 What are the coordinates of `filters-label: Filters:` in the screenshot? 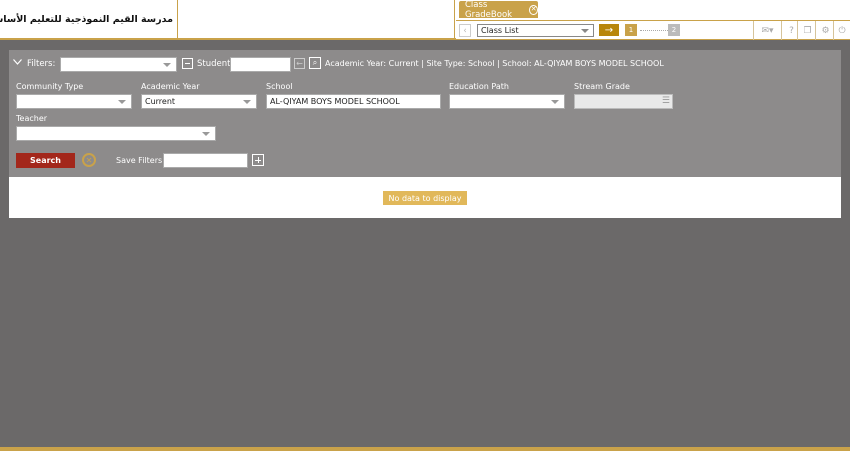 It's located at (41, 64).